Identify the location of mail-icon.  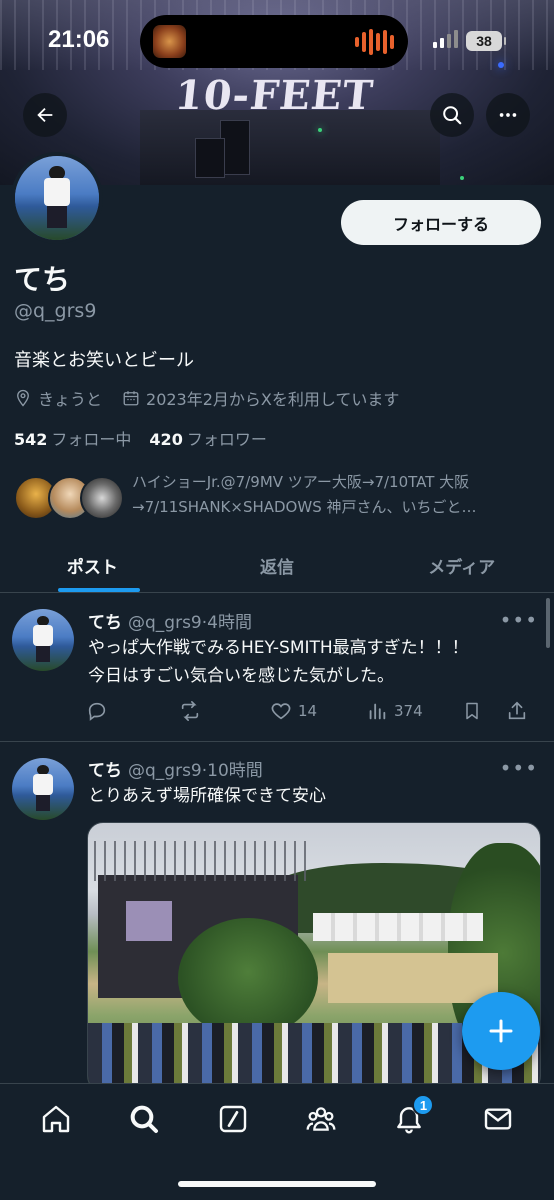
(497, 1119).